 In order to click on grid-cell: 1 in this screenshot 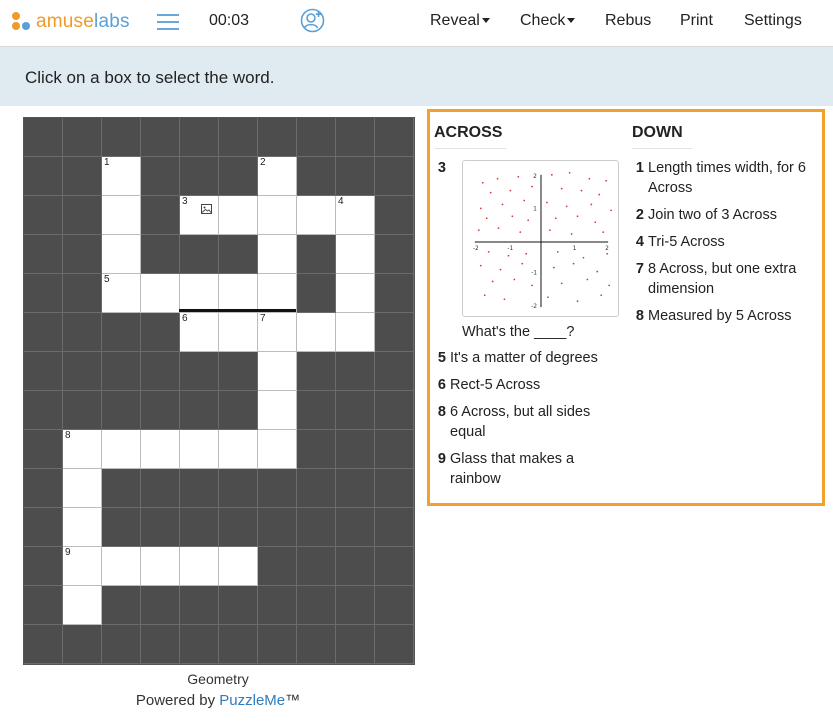, I will do `click(121, 176)`.